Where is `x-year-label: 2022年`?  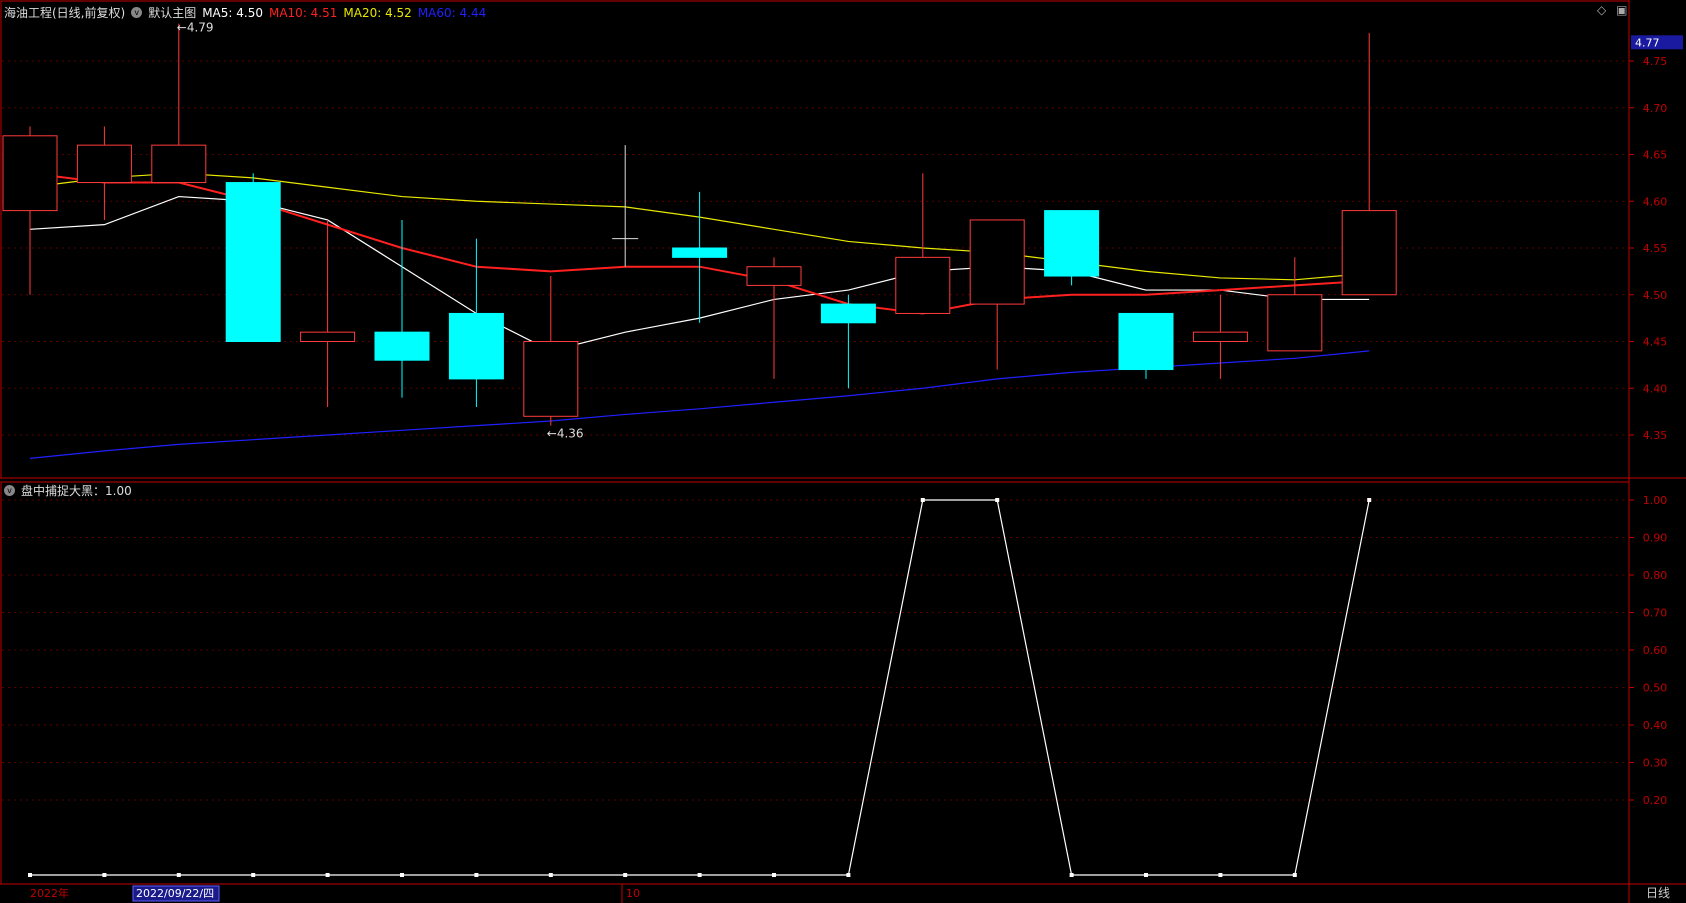
x-year-label: 2022年 is located at coordinates (49, 893).